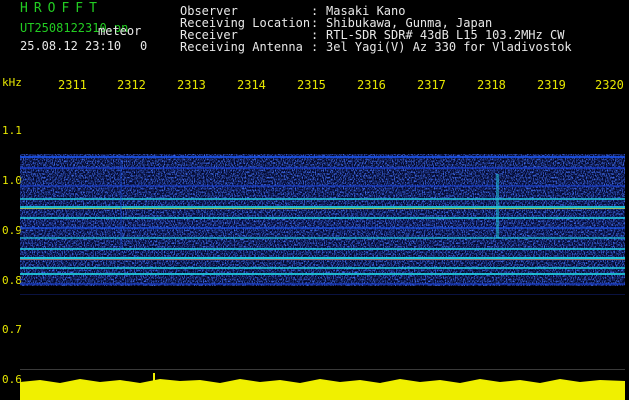 This screenshot has width=629, height=400. I want to click on y-tick-label: 0.8, so click(12, 280).